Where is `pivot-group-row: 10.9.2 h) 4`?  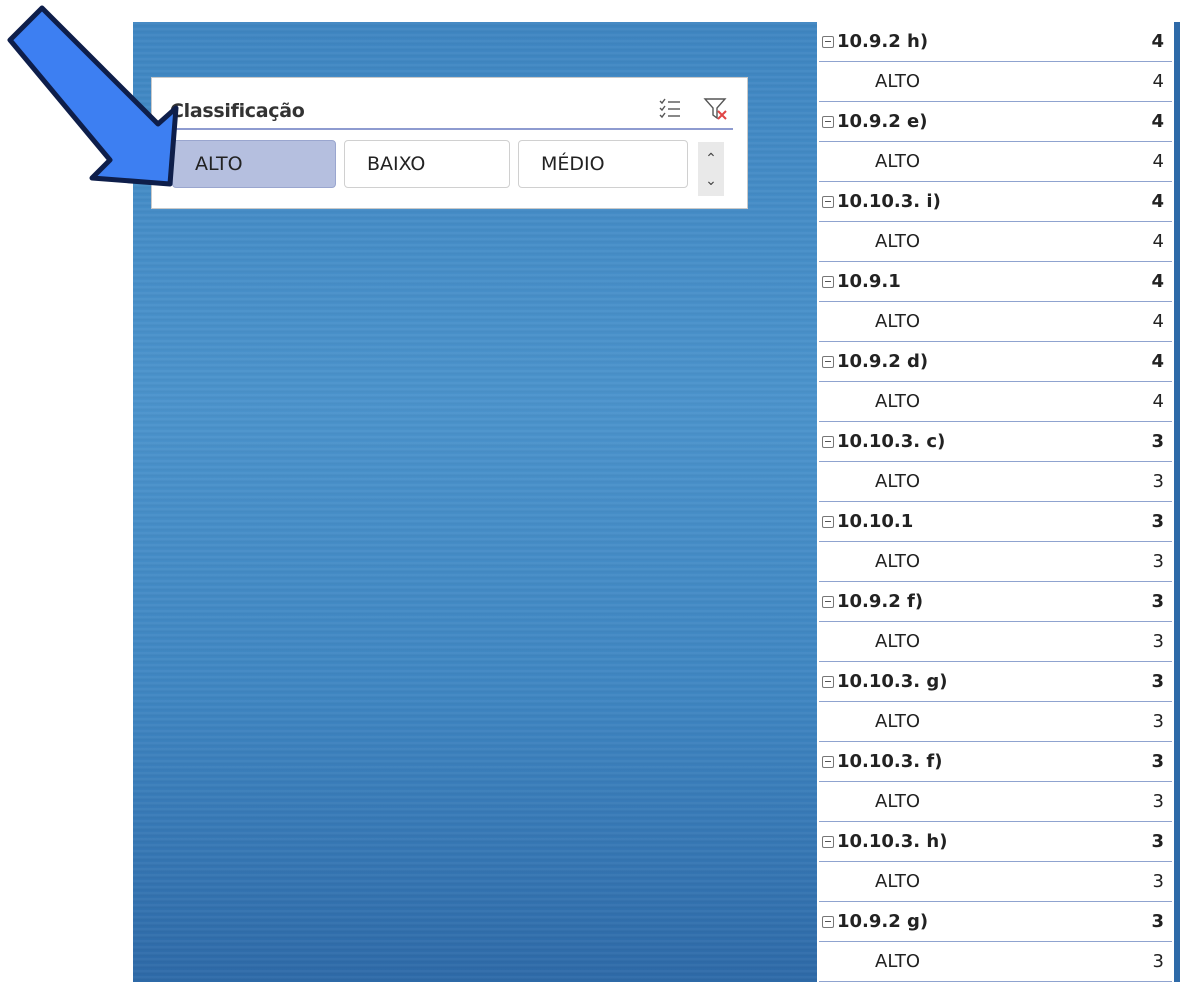 pivot-group-row: 10.9.2 h) 4 is located at coordinates (995, 42).